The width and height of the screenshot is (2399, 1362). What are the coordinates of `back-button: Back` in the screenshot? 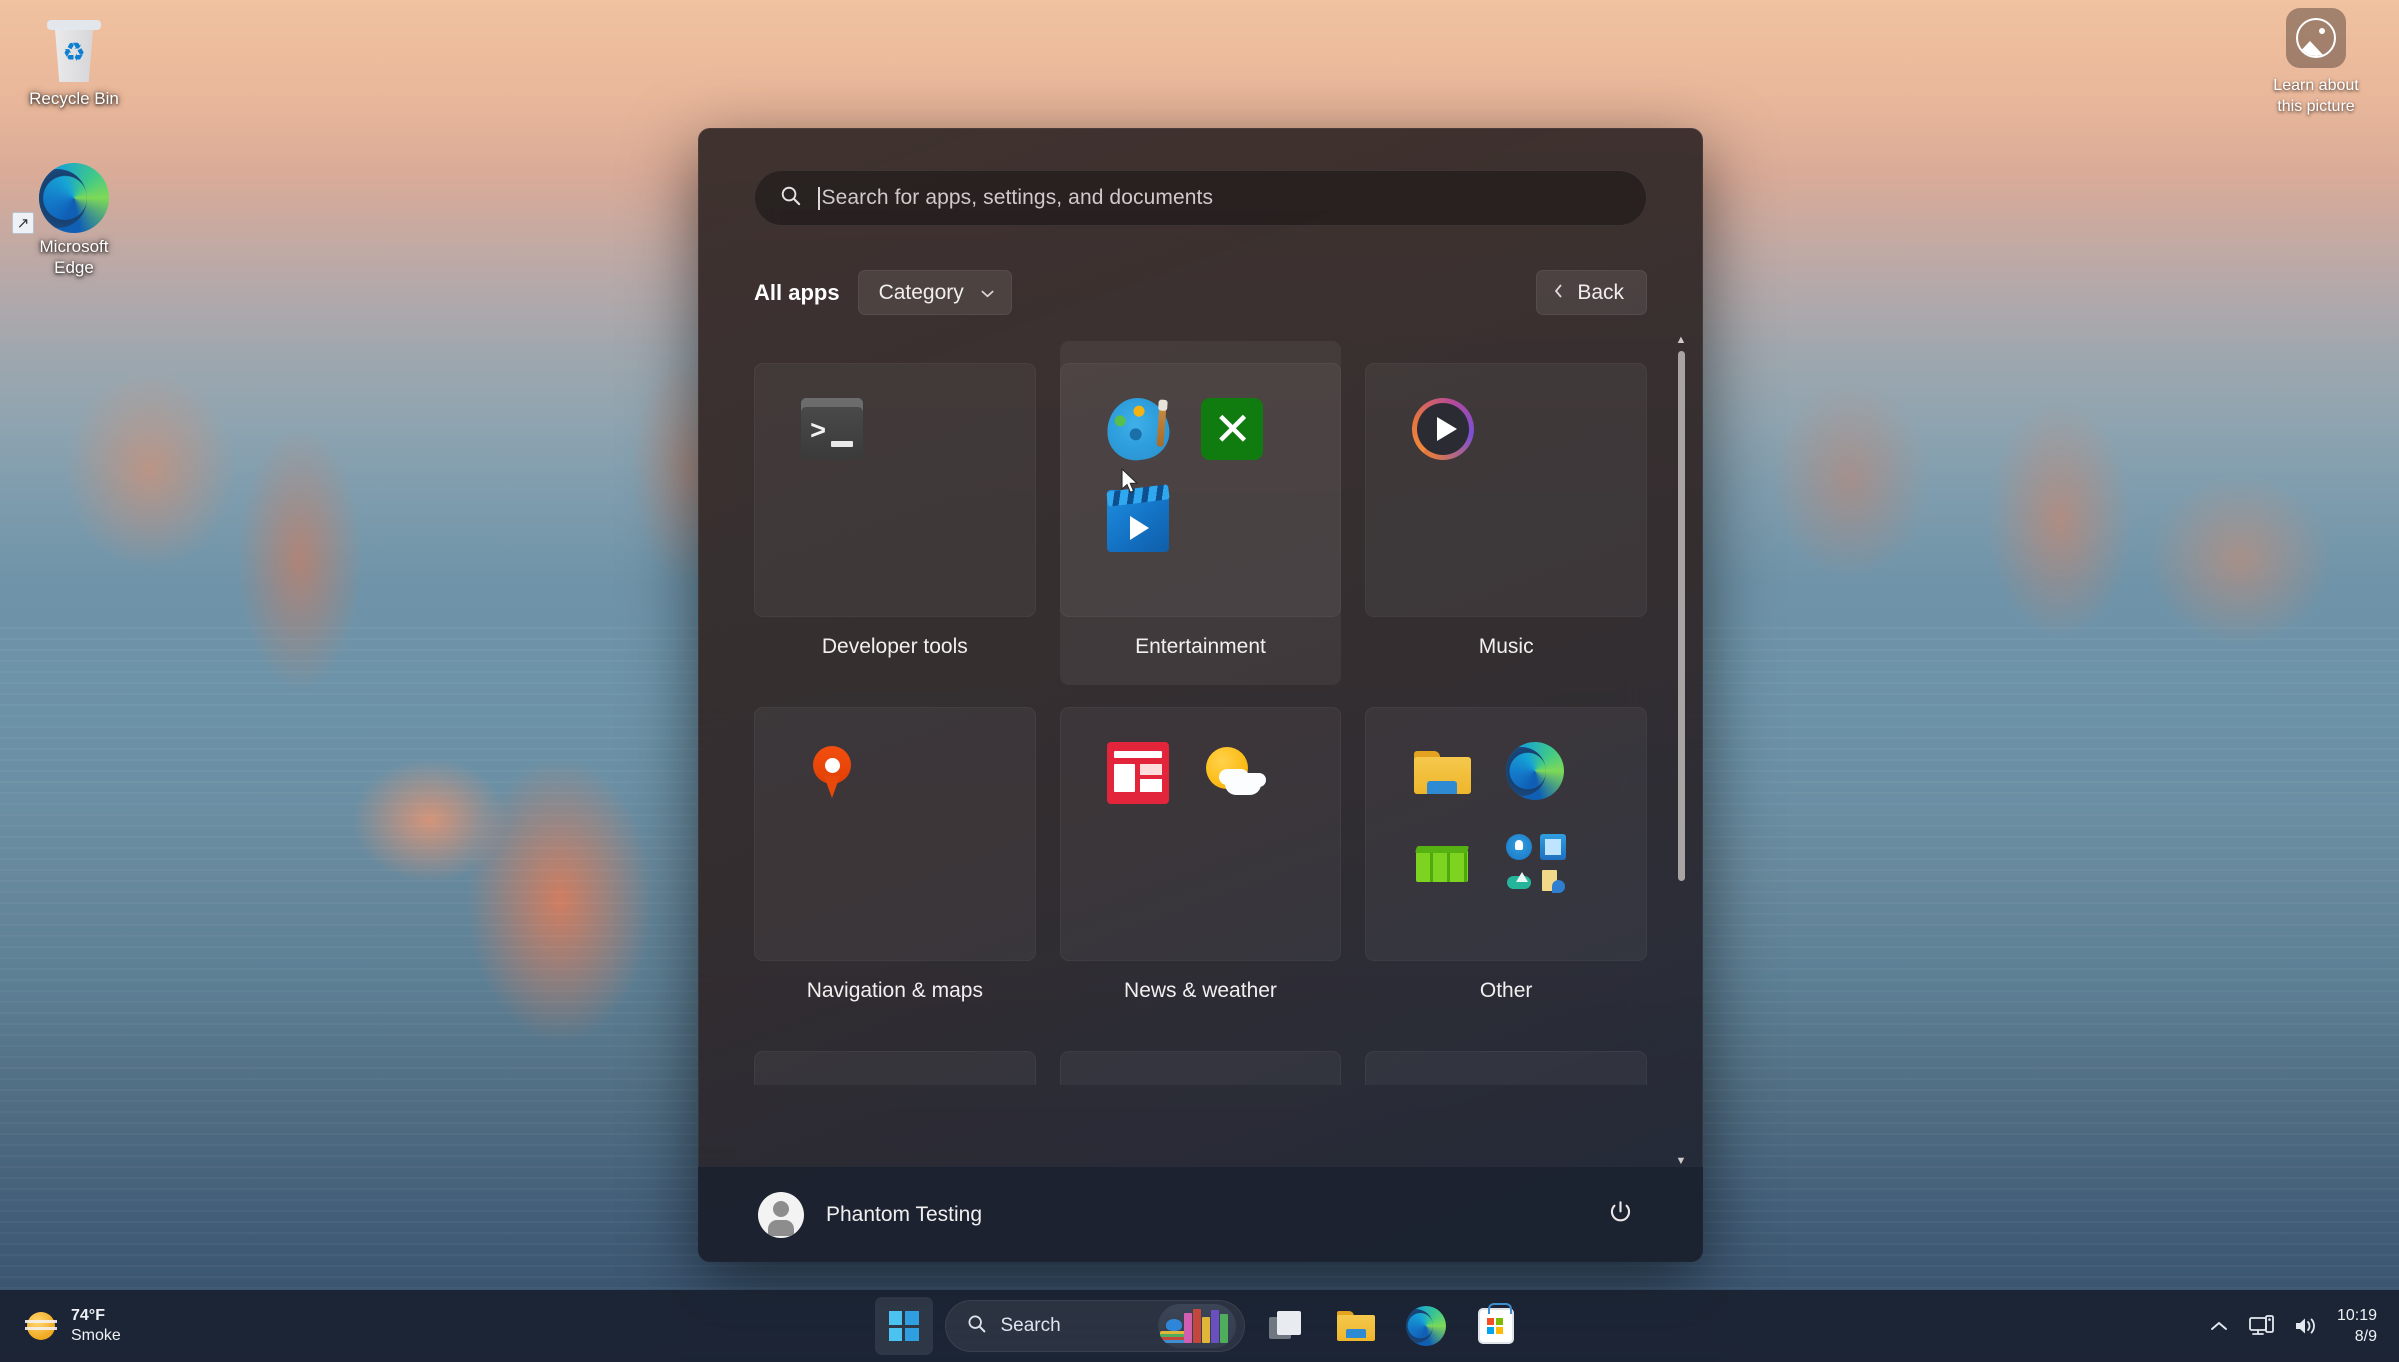 It's located at (1591, 292).